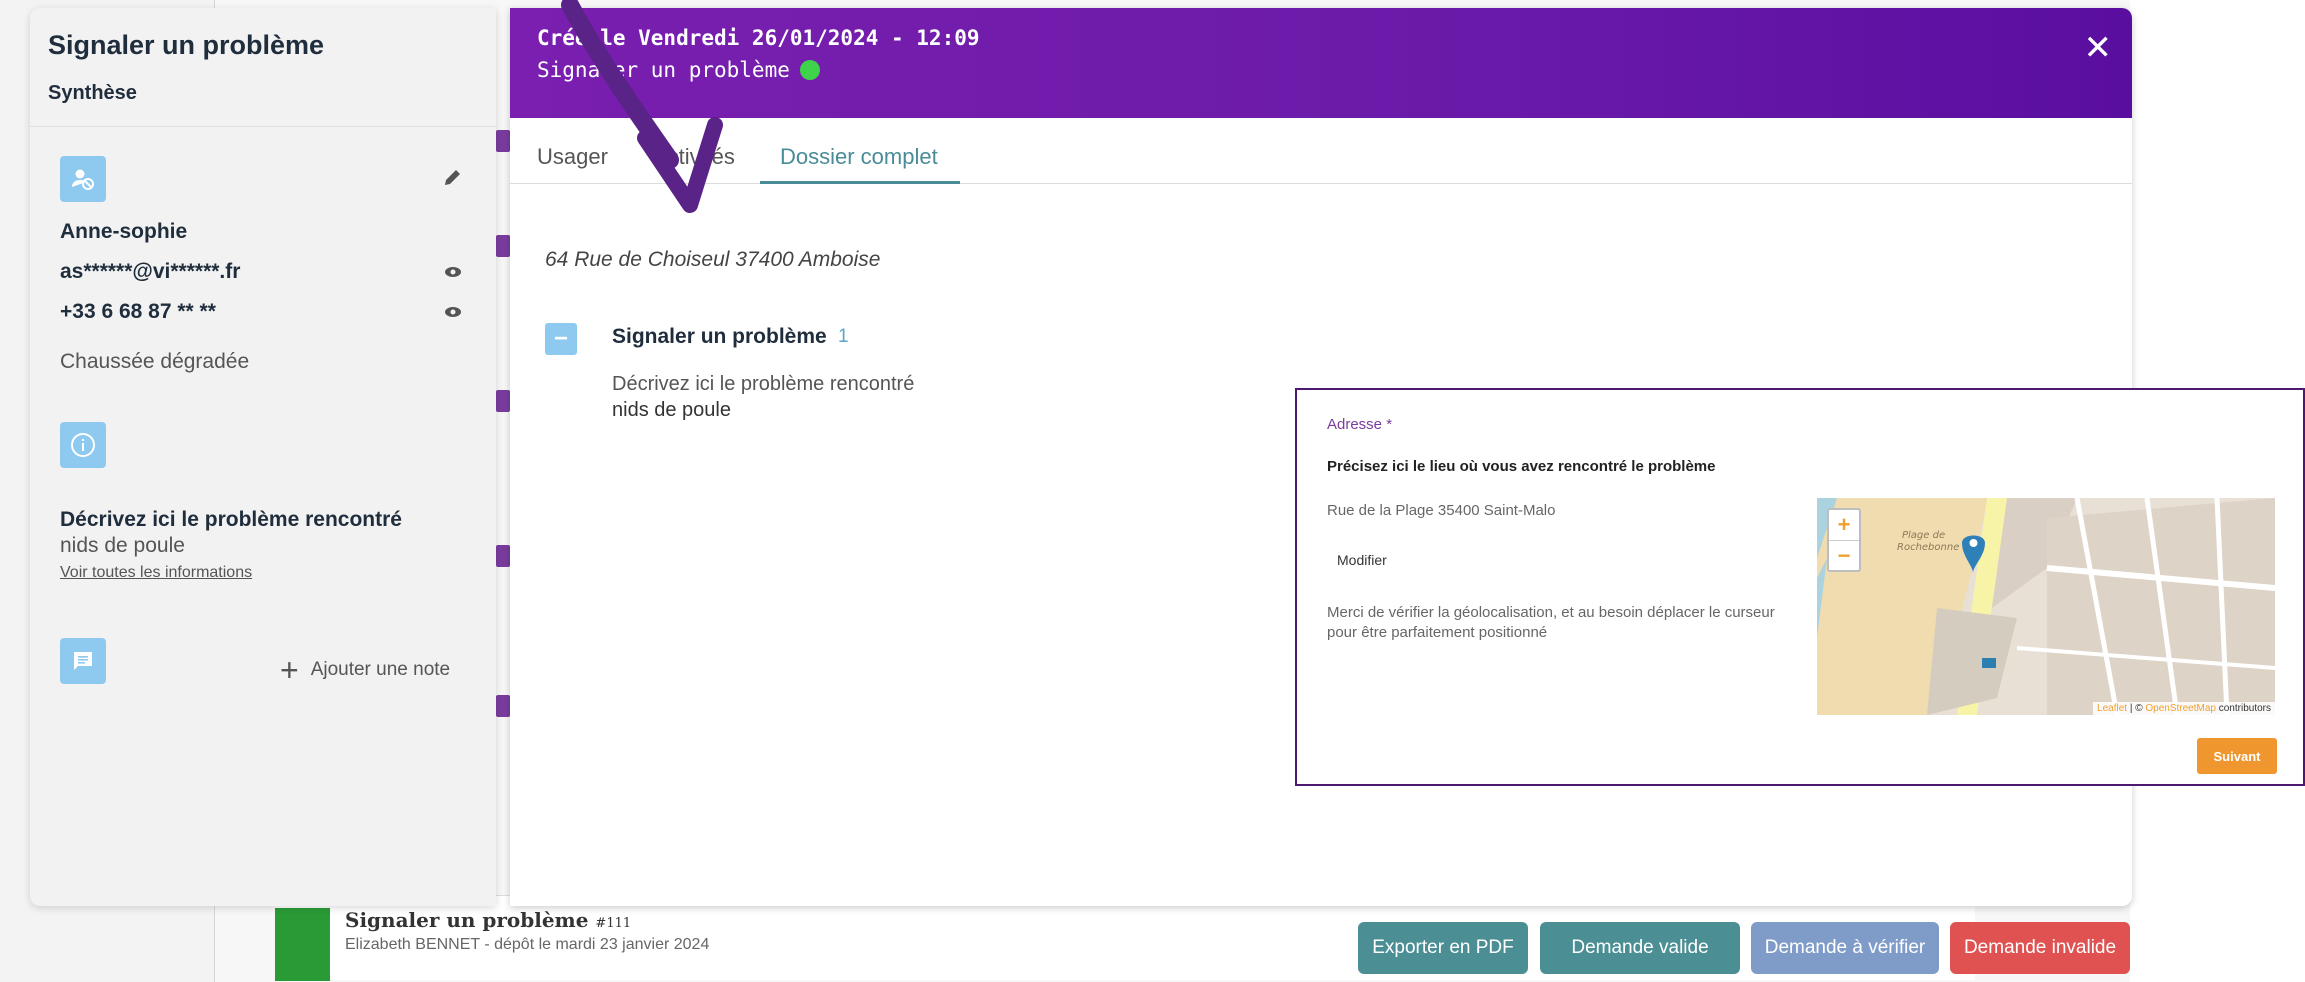  Describe the element at coordinates (2180, 708) in the screenshot. I see `openstreetmap-link: OpenStreetMap` at that location.